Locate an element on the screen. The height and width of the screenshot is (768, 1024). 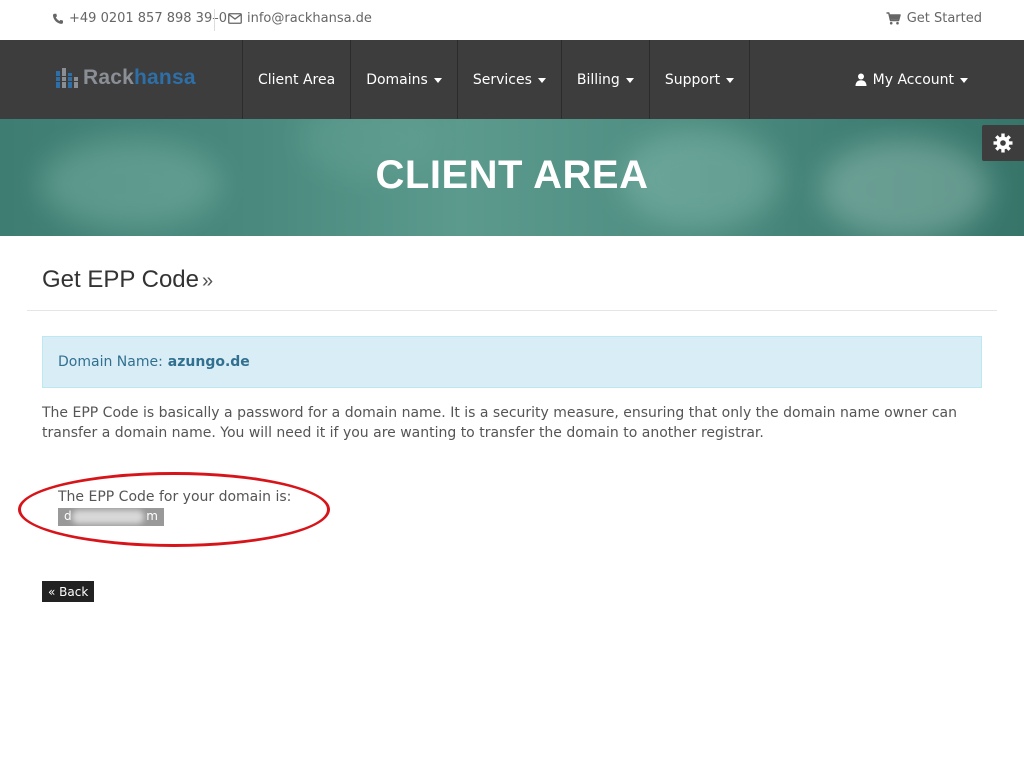
epp-code-value: d m is located at coordinates (111, 517).